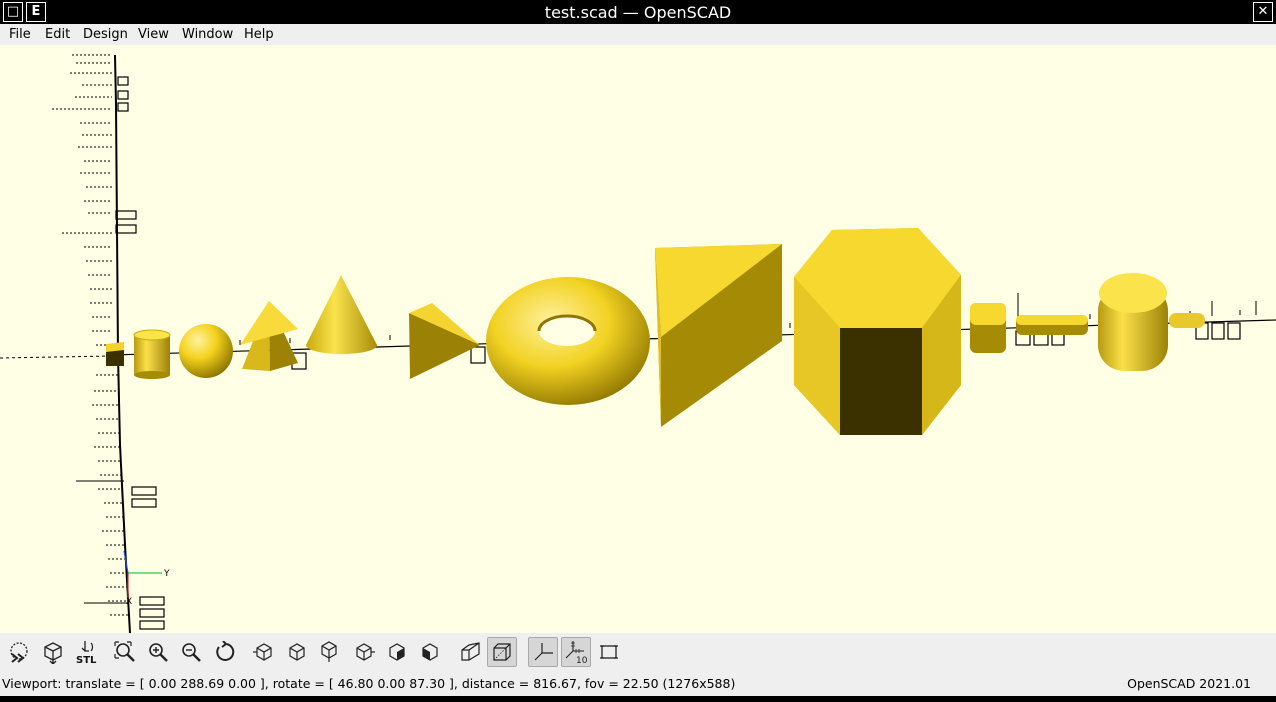 The width and height of the screenshot is (1276, 702). I want to click on hex-prism, so click(877, 331).